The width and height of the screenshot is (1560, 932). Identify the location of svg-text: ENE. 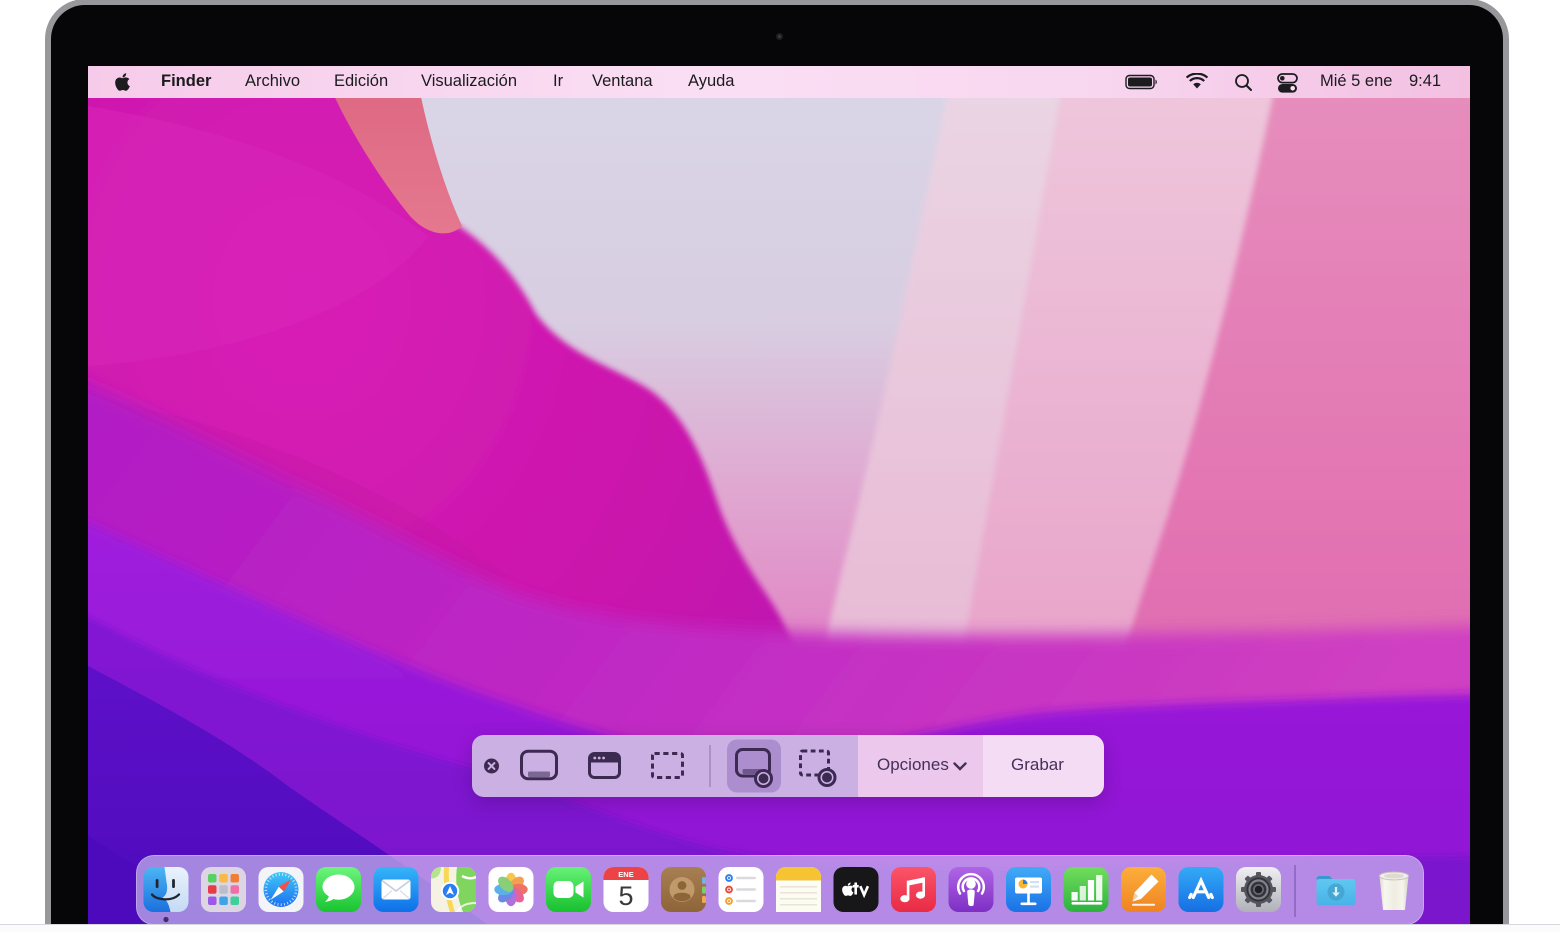
(625, 874).